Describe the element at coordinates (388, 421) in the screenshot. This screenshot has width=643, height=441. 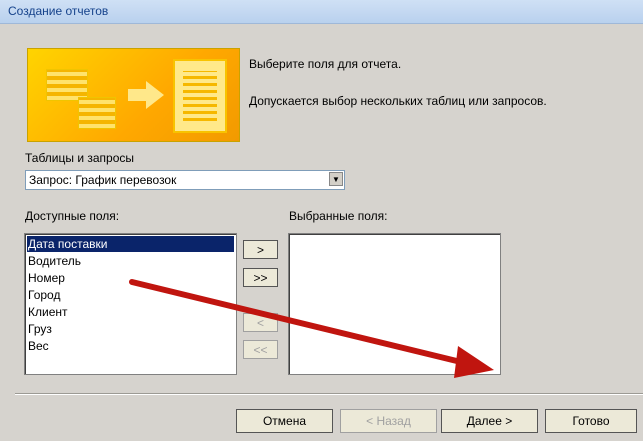
I see `back-button: < Назад` at that location.